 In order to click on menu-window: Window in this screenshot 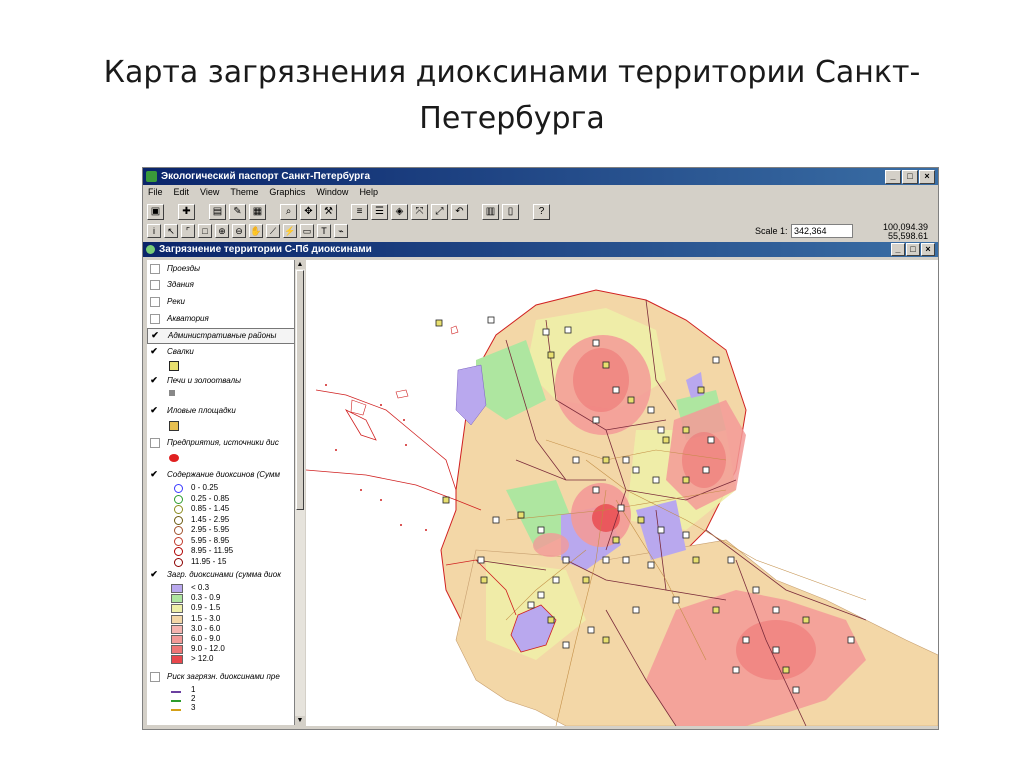, I will do `click(332, 192)`.